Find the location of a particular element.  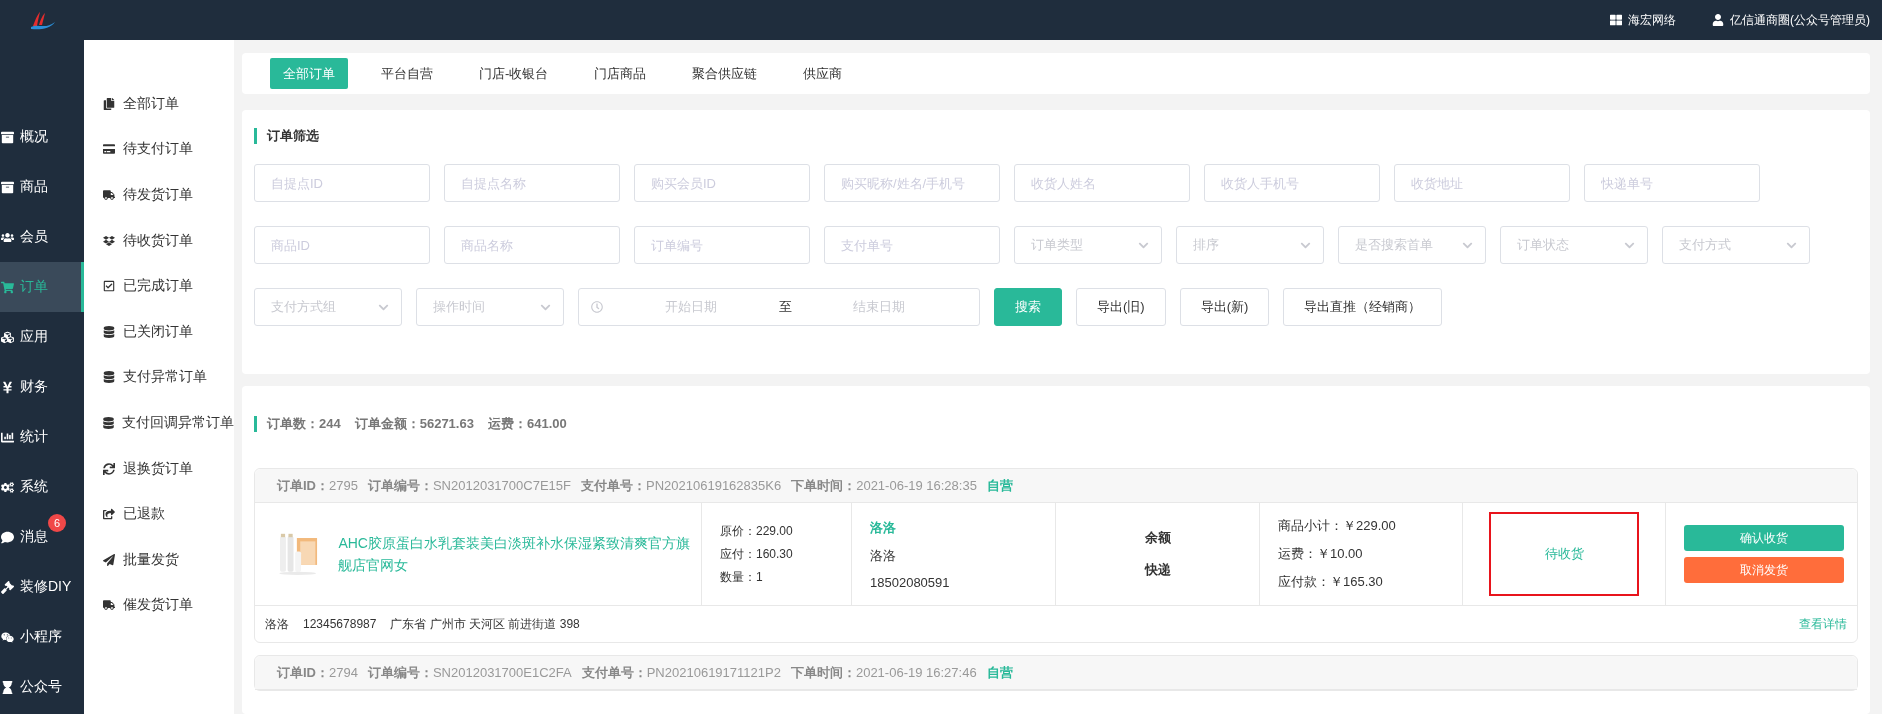

user-icon is located at coordinates (1718, 20).